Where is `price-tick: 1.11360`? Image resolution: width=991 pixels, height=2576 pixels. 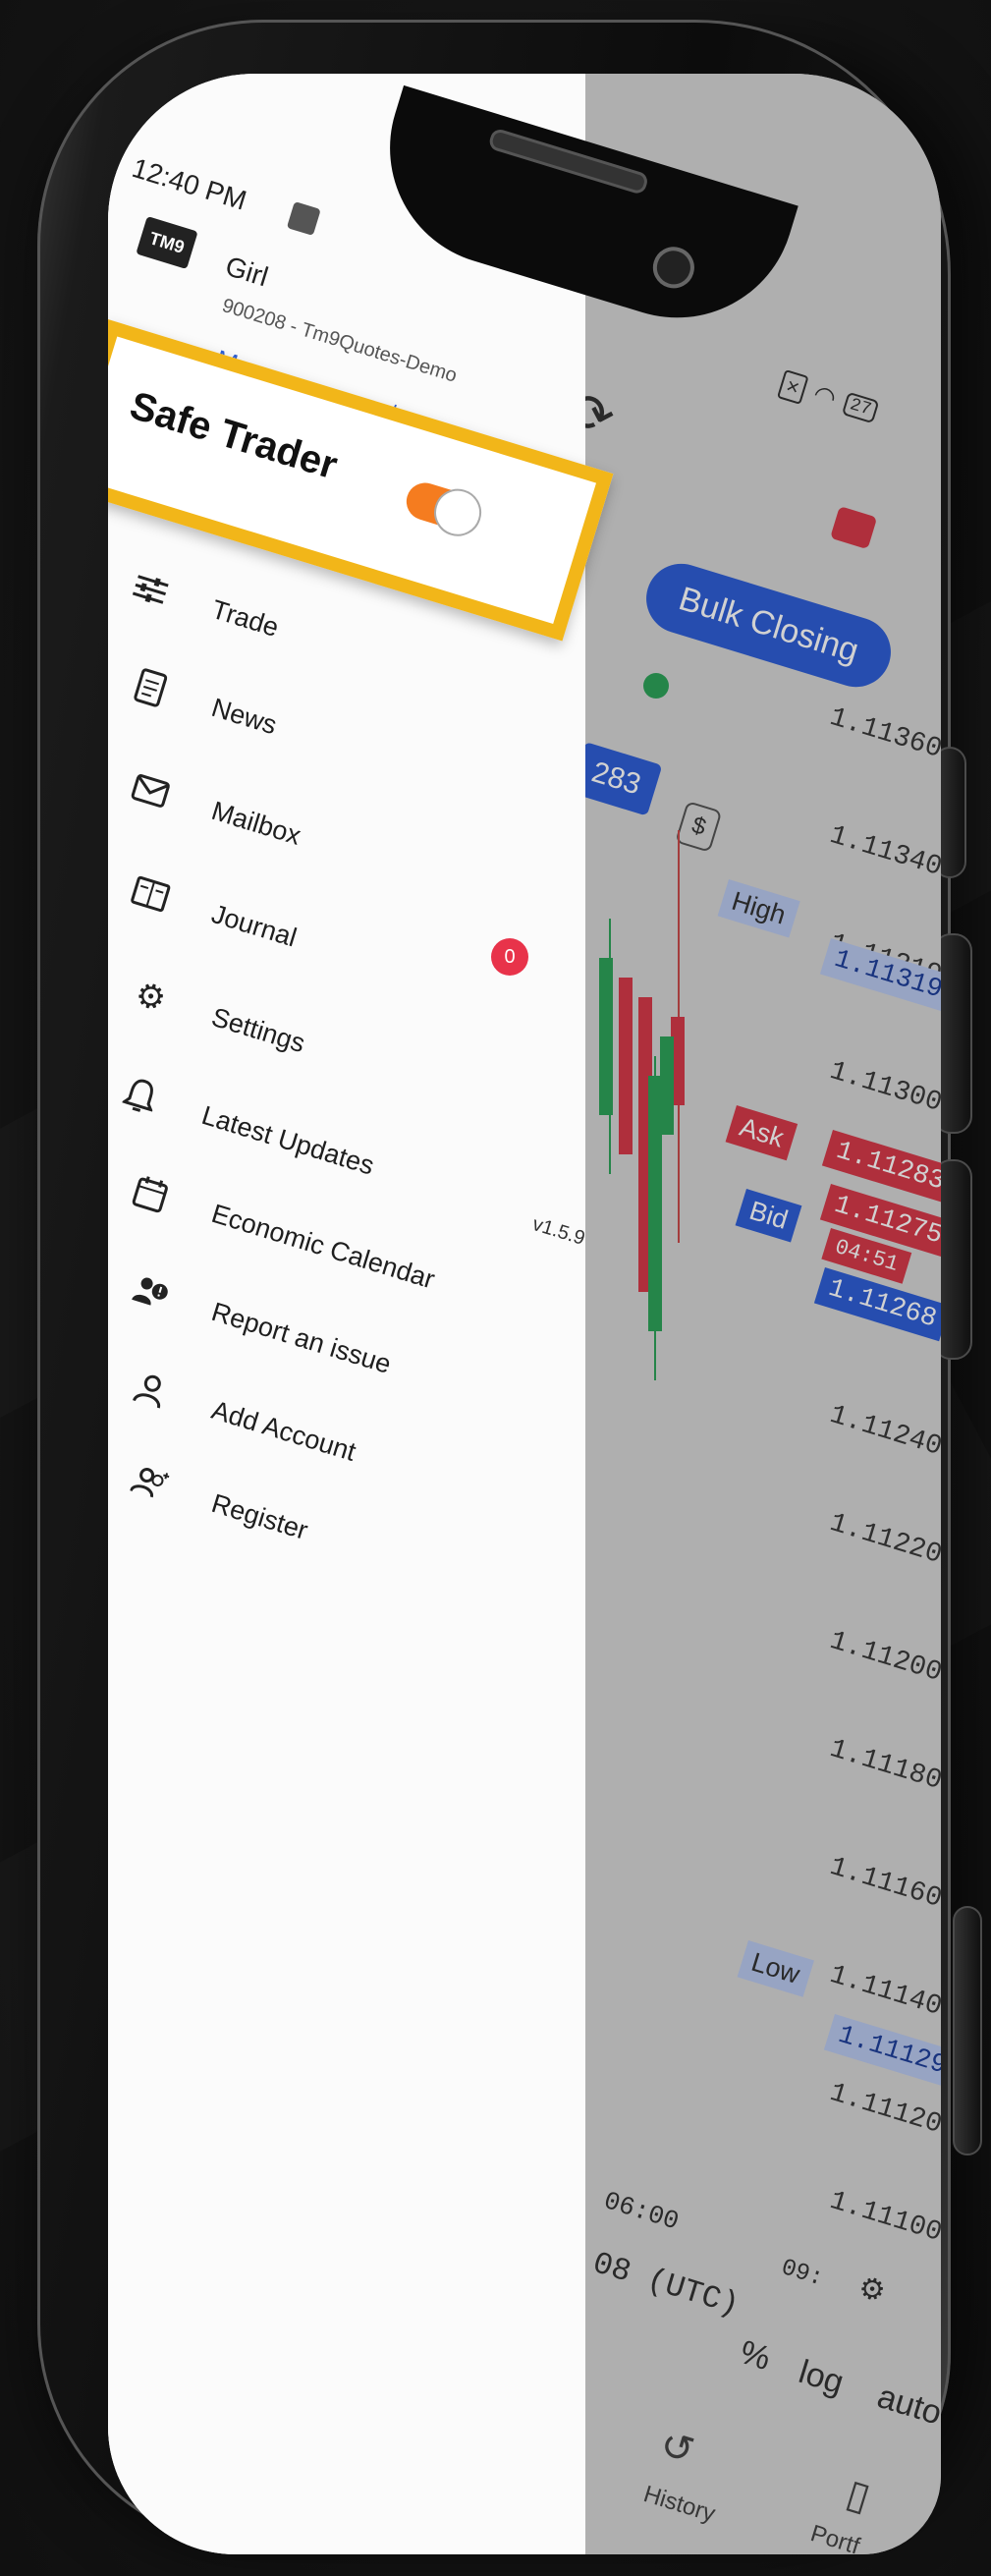 price-tick: 1.11360 is located at coordinates (883, 734).